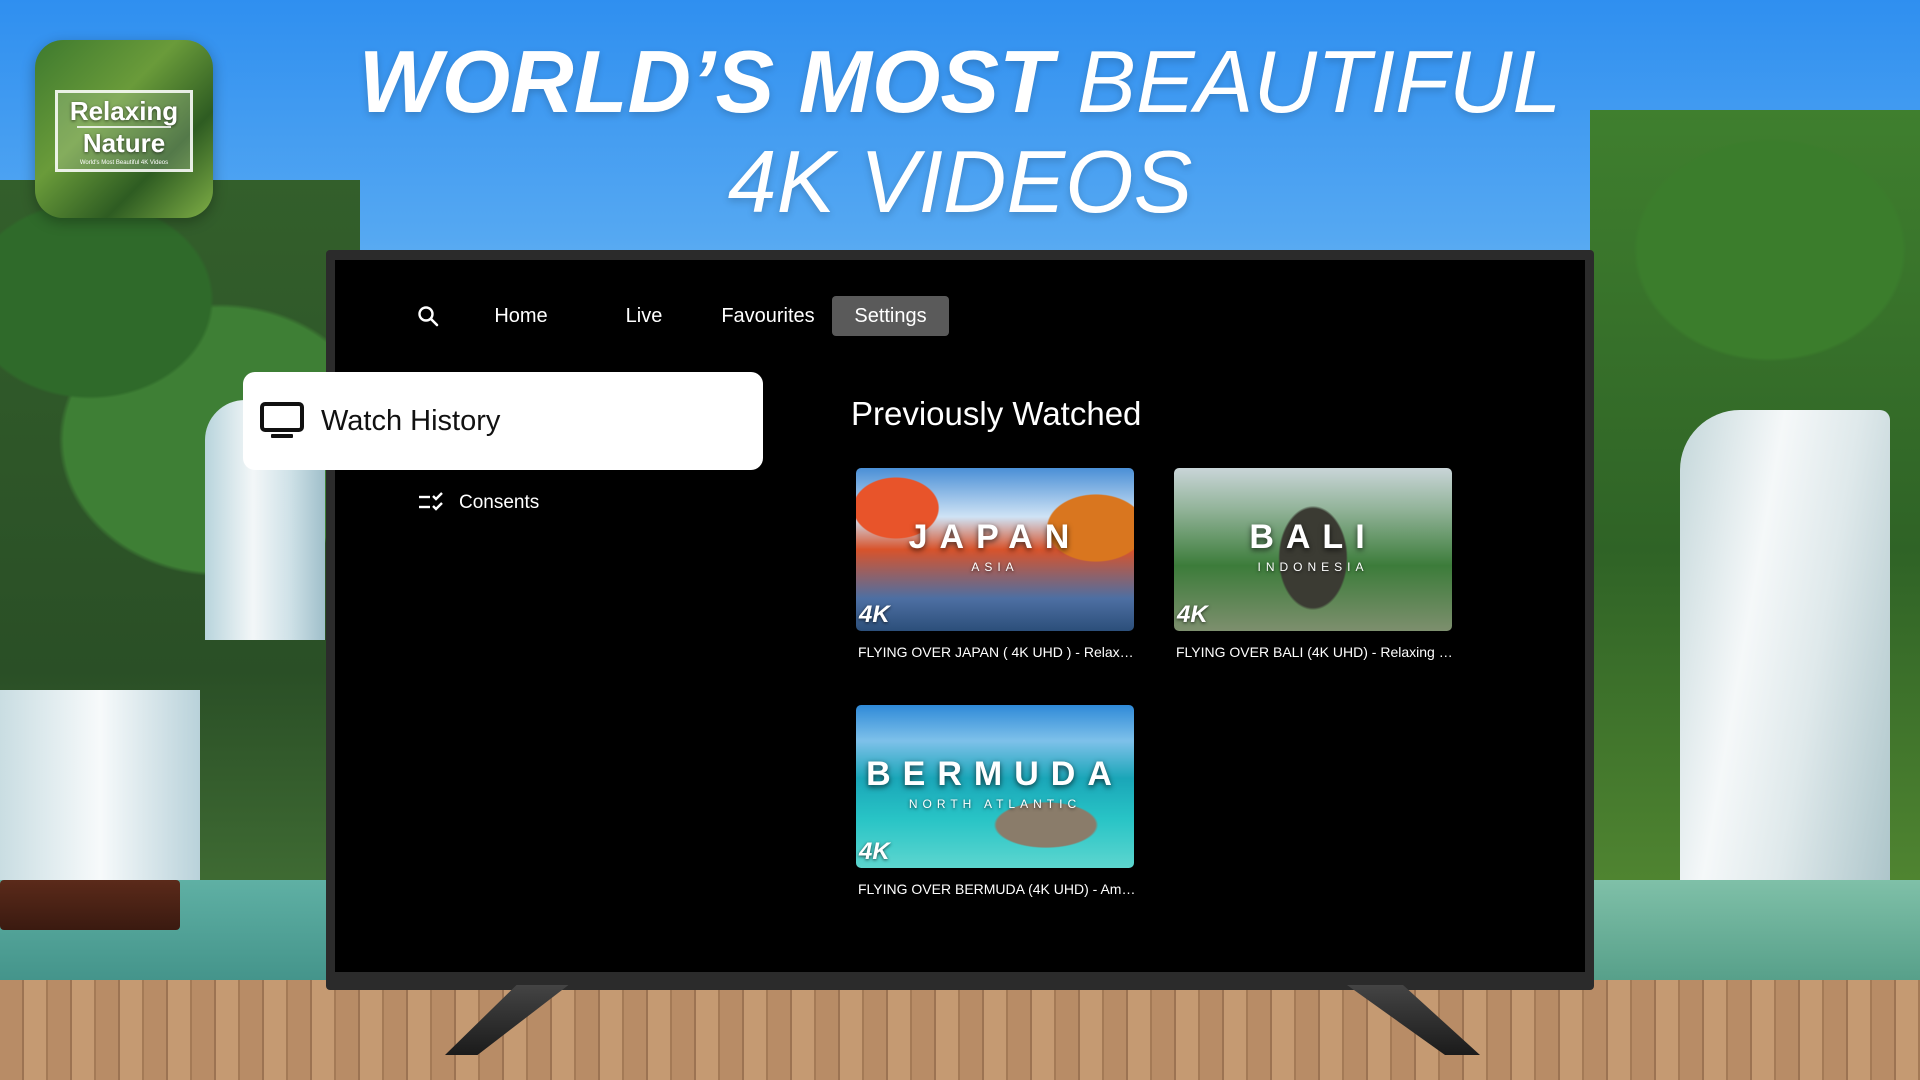  I want to click on tab-favourites: Favourites, so click(768, 316).